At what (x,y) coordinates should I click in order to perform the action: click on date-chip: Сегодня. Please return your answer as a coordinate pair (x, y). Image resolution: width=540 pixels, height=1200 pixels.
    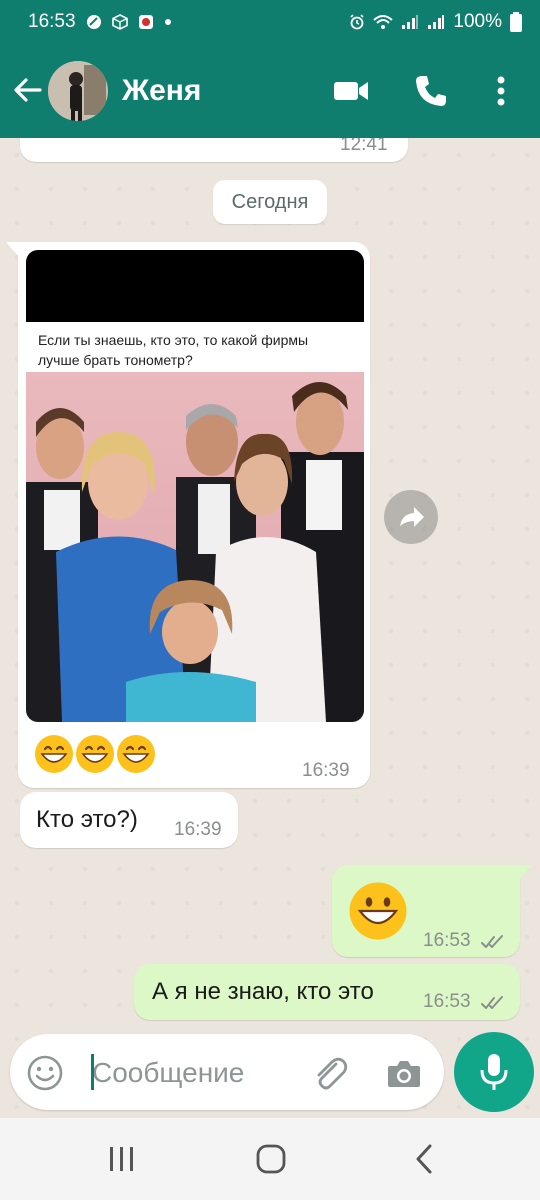
    Looking at the image, I should click on (270, 202).